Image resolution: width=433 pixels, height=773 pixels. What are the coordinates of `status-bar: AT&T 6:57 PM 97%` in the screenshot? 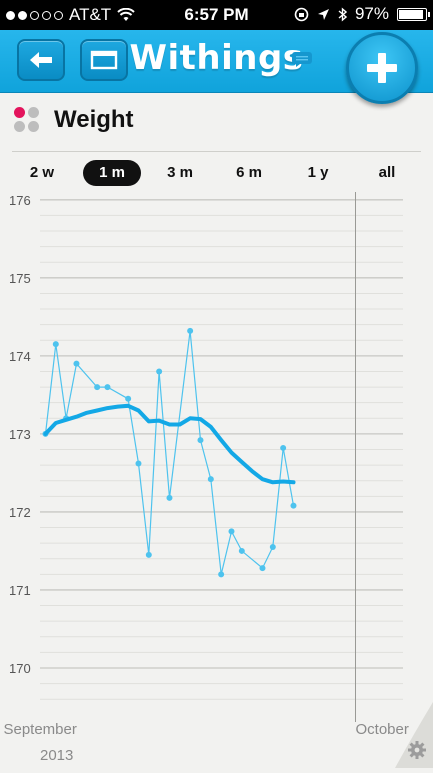 It's located at (216, 15).